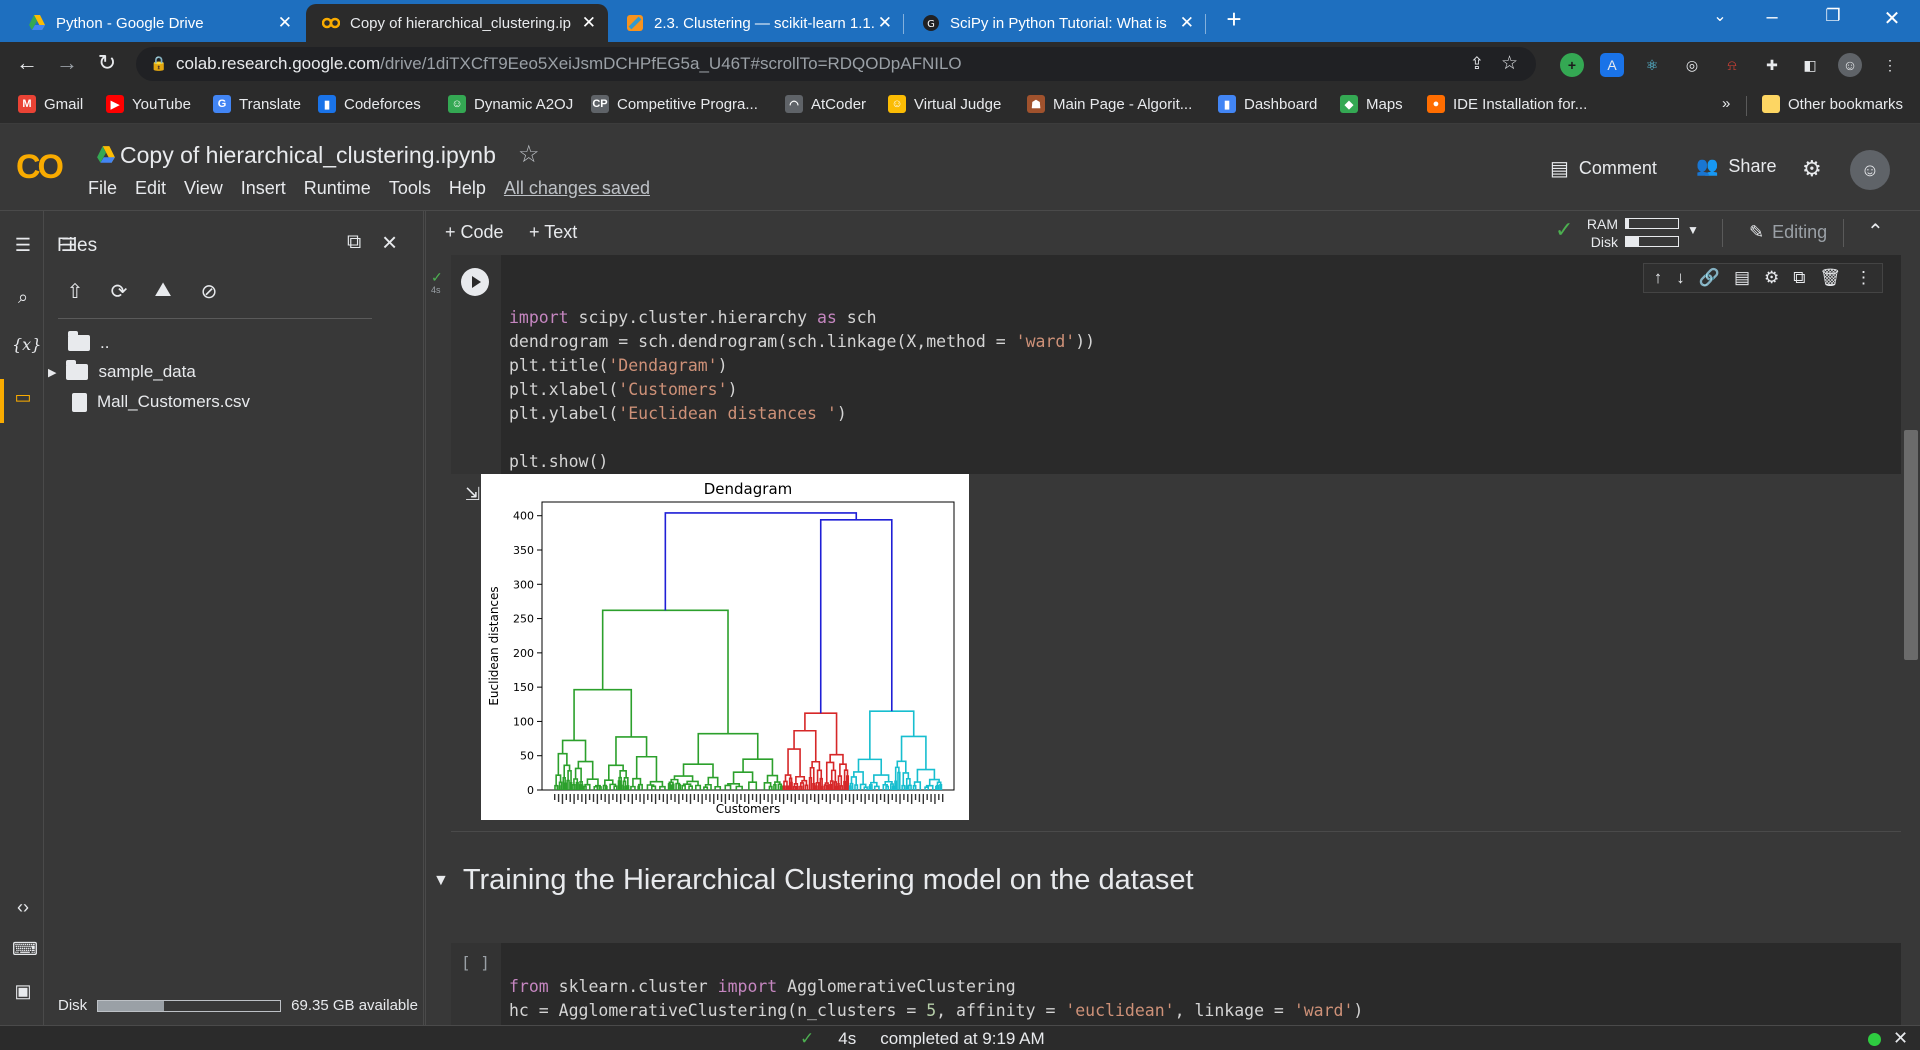 This screenshot has height=1050, width=1920. I want to click on bookmark-virtual-judge: ☺ Virtual Judge, so click(944, 104).